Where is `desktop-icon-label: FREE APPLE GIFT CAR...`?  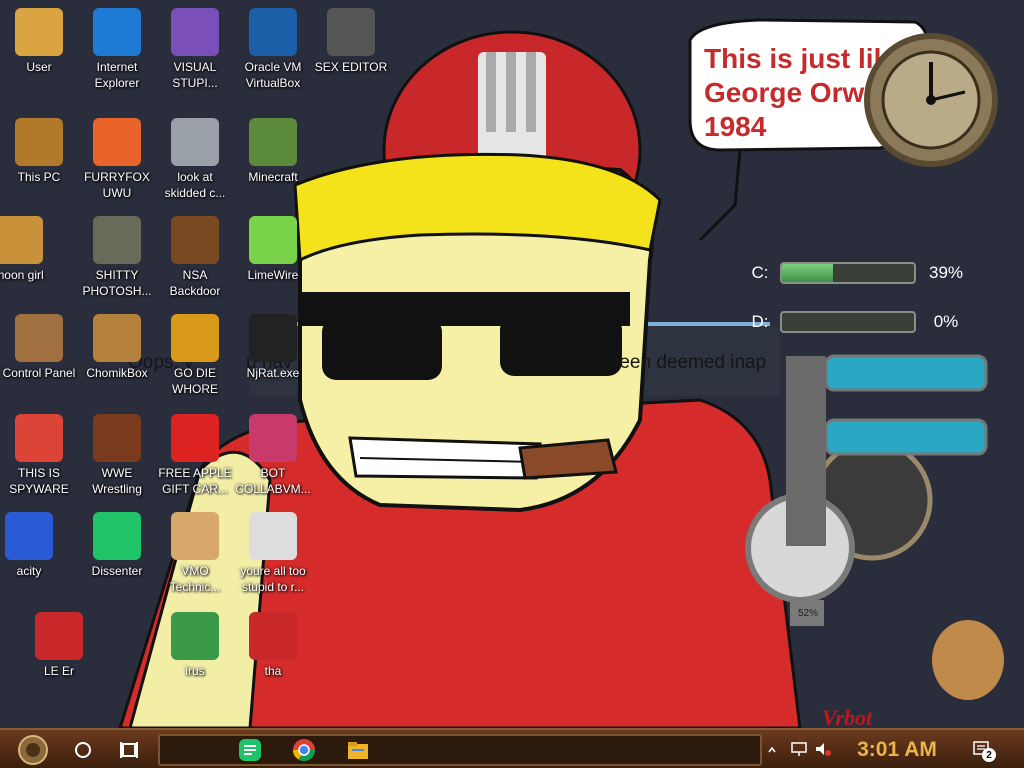 desktop-icon-label: FREE APPLE GIFT CAR... is located at coordinates (195, 481).